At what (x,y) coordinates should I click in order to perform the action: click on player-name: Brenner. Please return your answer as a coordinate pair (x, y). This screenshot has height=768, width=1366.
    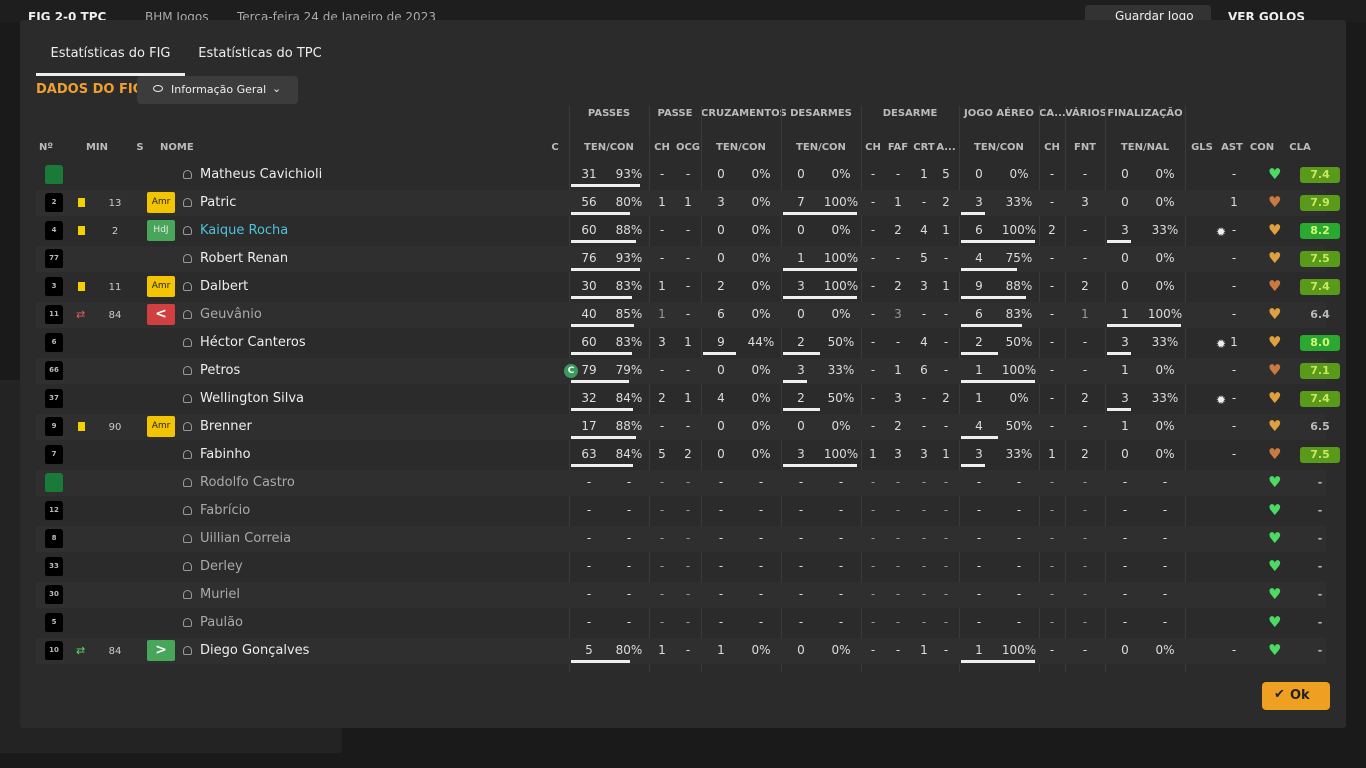
    Looking at the image, I should click on (226, 426).